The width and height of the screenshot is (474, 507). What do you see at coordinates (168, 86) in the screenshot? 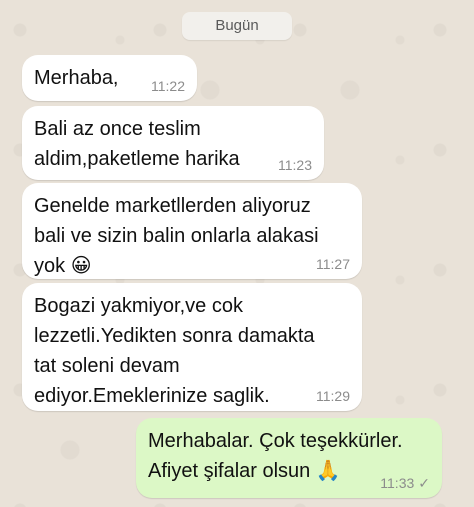
I see `message-time: 11:22` at bounding box center [168, 86].